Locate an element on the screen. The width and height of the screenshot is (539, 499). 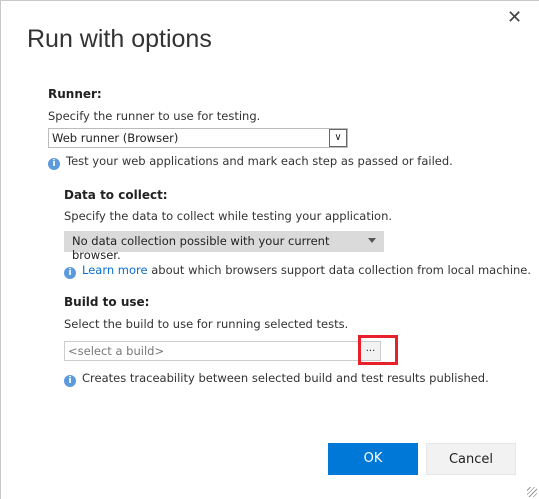
runner-select: Web runner (Browser) ∨ is located at coordinates (198, 138).